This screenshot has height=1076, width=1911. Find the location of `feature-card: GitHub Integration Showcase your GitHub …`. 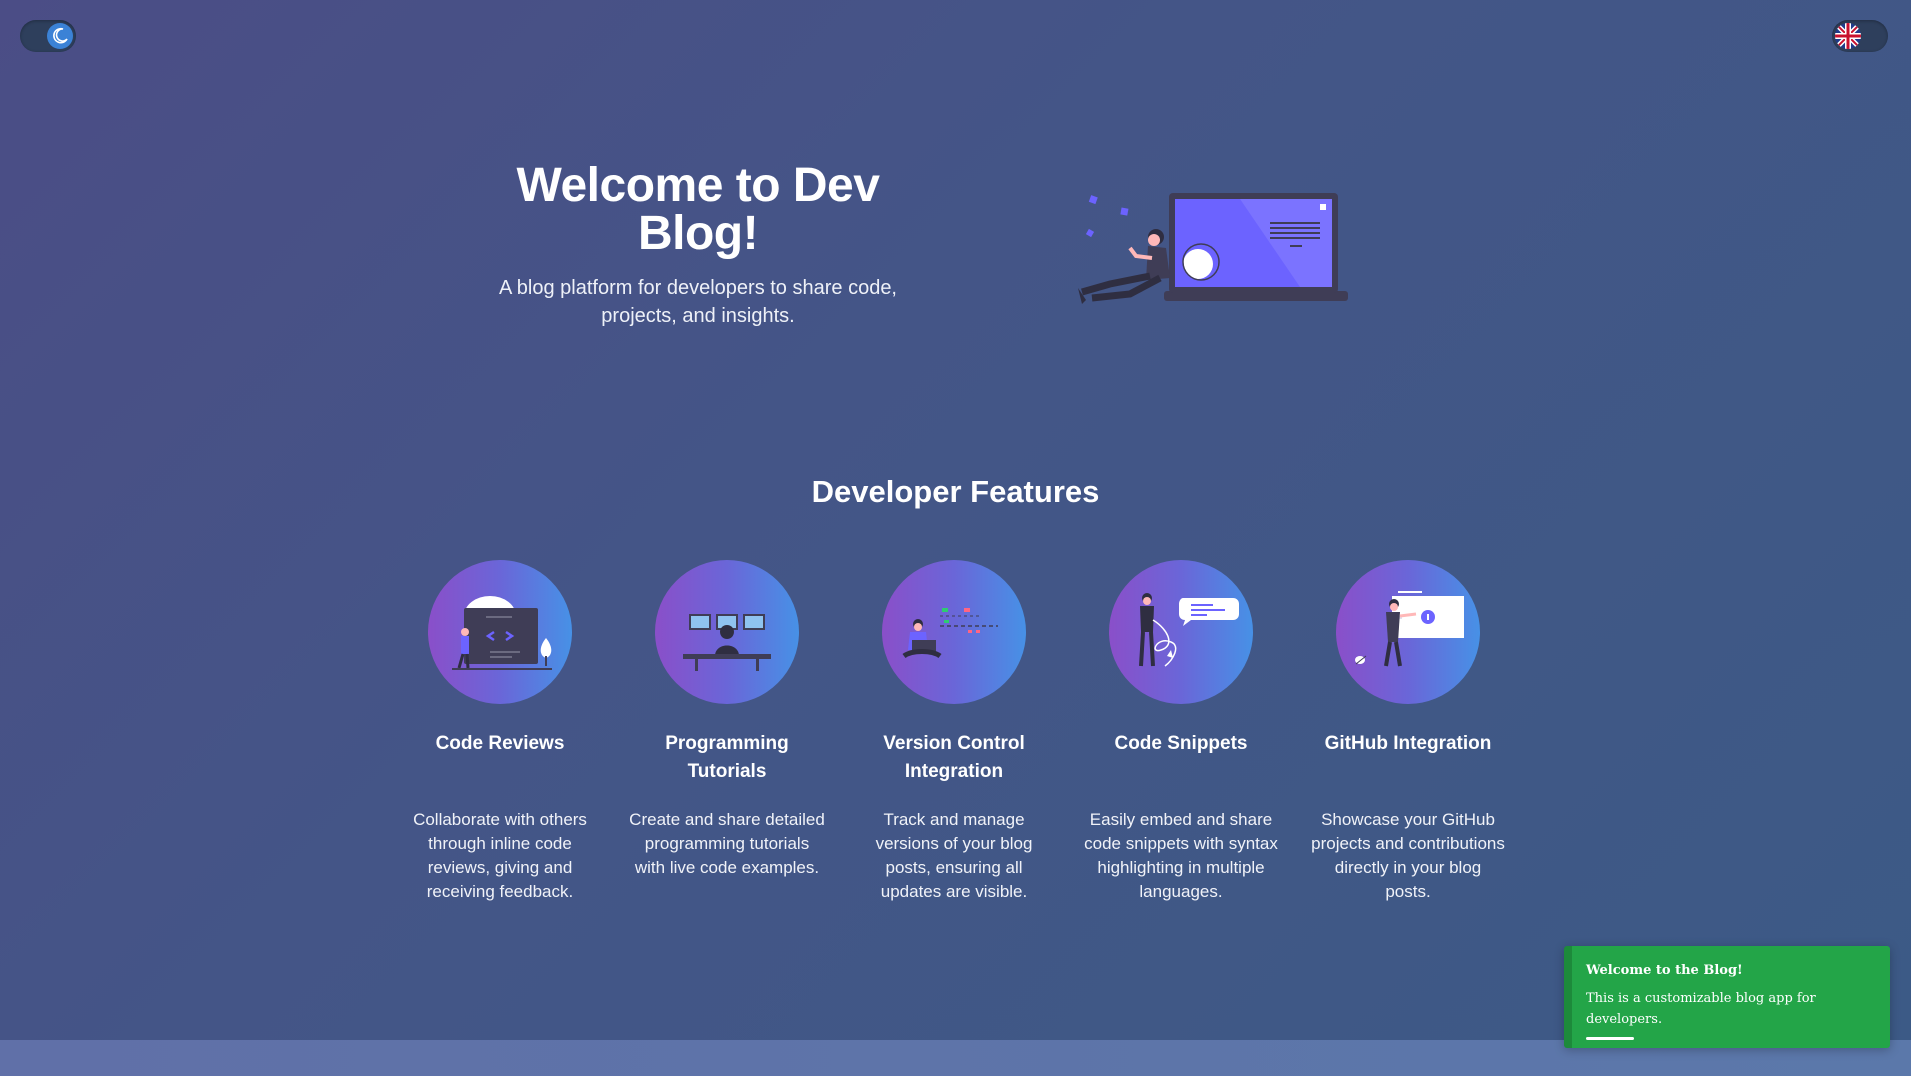

feature-card: GitHub Integration Showcase your GitHub … is located at coordinates (1408, 732).